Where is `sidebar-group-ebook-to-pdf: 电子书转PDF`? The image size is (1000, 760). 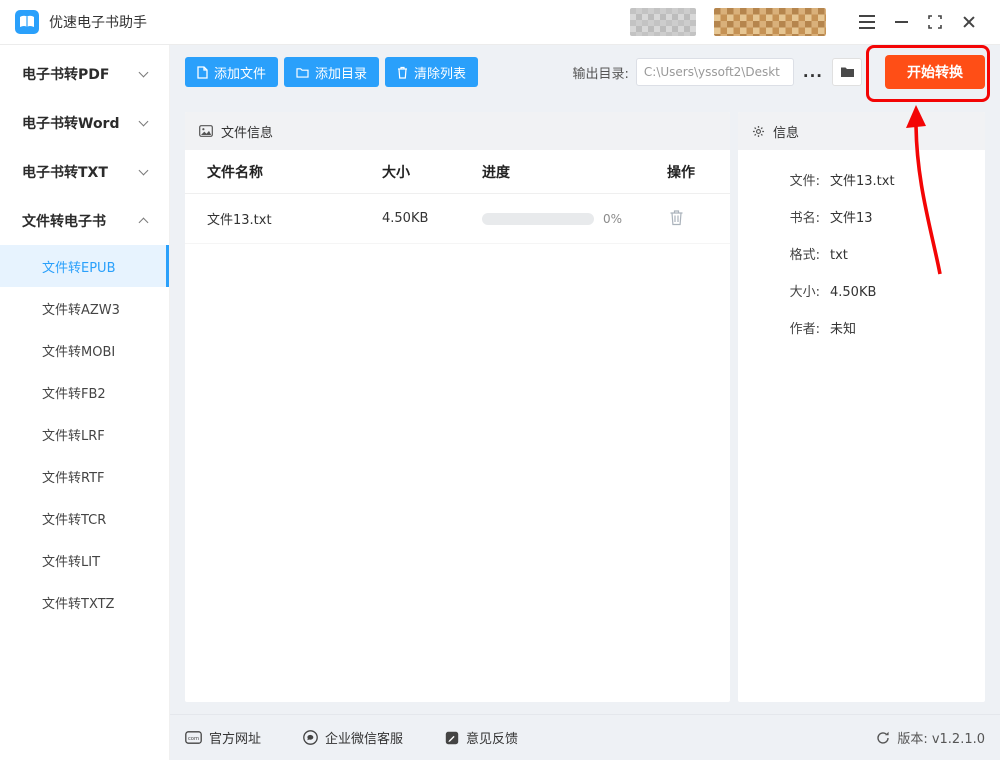 sidebar-group-ebook-to-pdf: 电子书转PDF is located at coordinates (84, 73).